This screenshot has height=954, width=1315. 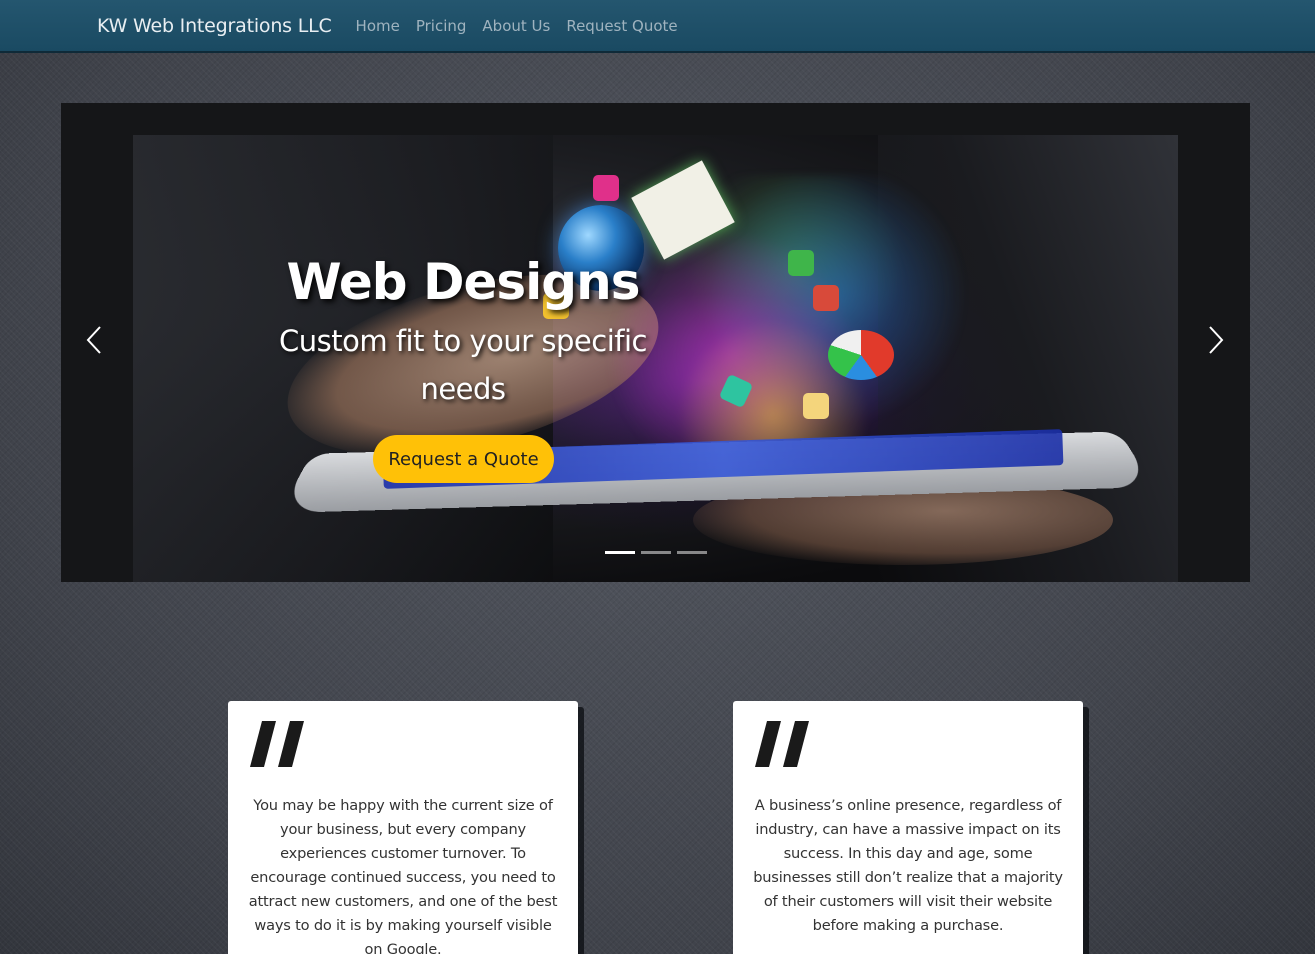 I want to click on nav-request-quote: Request Quote, so click(x=621, y=26).